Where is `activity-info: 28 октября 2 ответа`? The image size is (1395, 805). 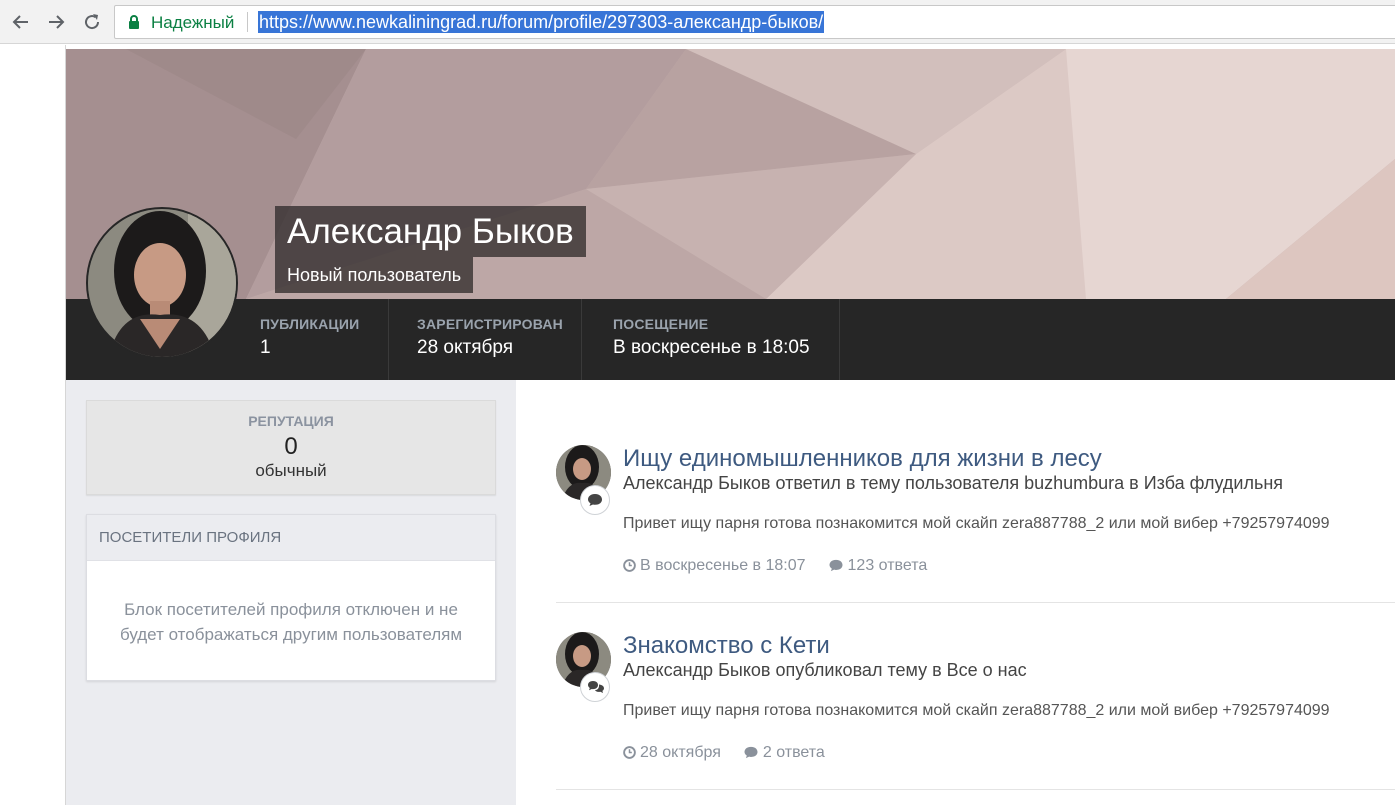 activity-info: 28 октября 2 ответа is located at coordinates (724, 753).